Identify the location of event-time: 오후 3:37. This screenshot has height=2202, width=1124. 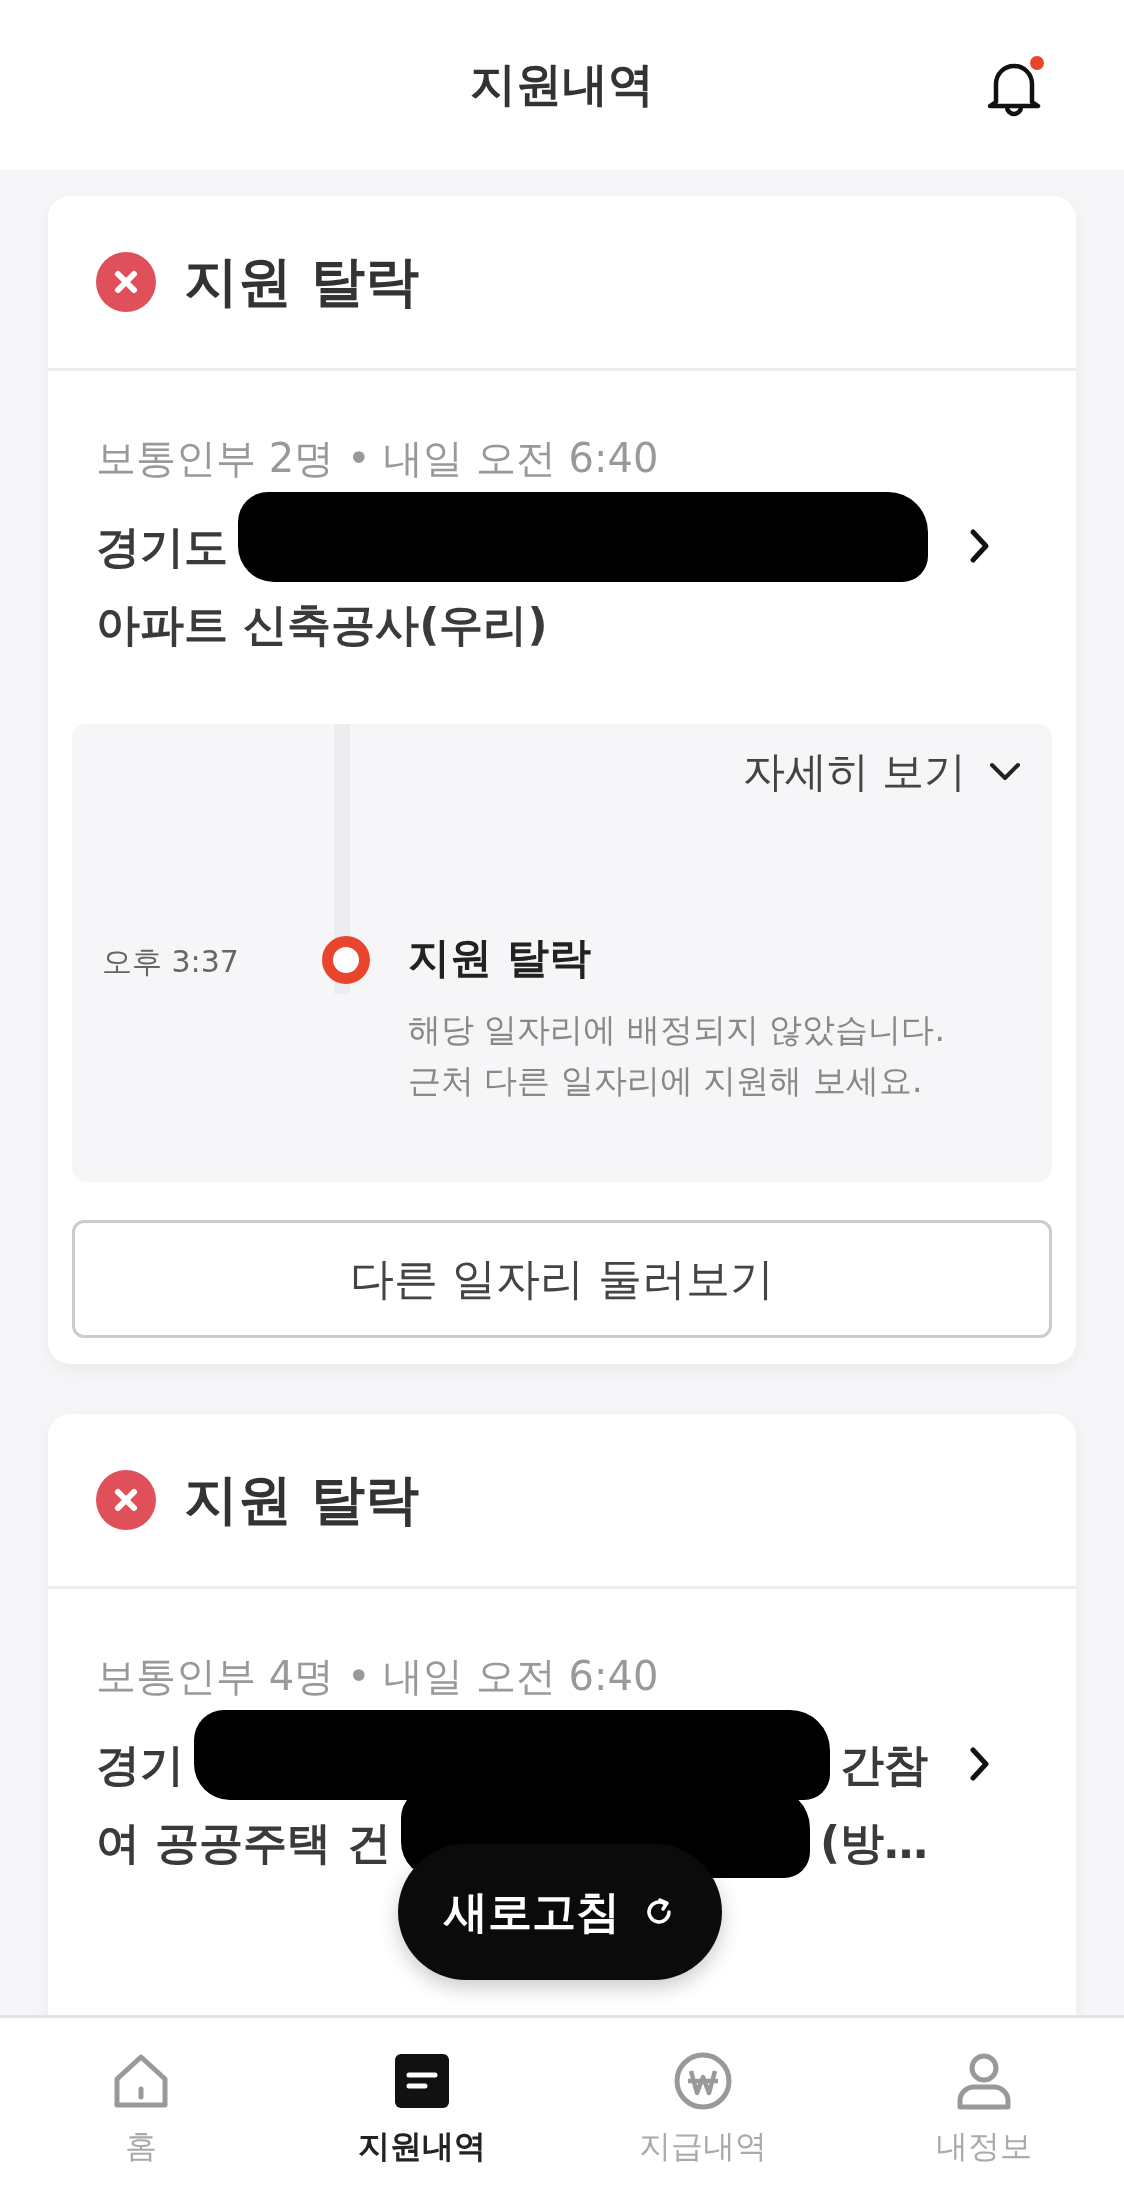
(171, 962).